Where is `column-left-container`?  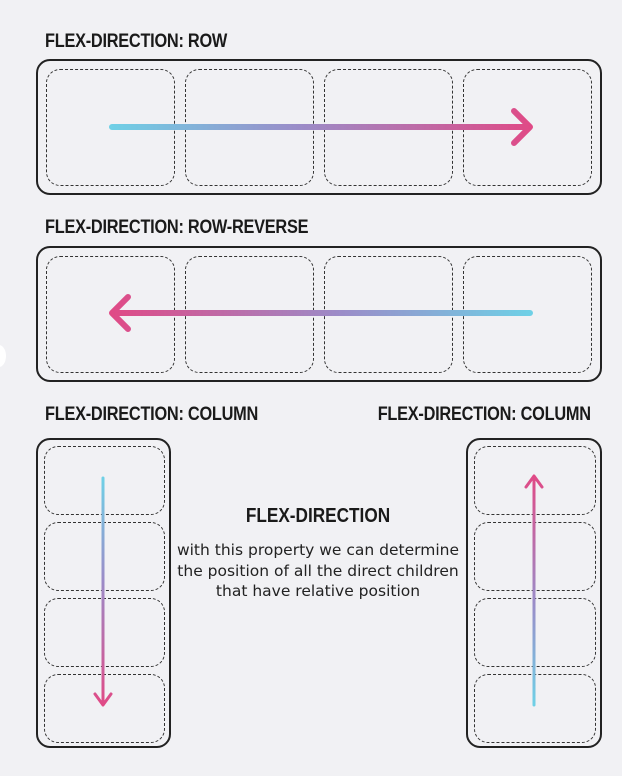
column-left-container is located at coordinates (103, 593).